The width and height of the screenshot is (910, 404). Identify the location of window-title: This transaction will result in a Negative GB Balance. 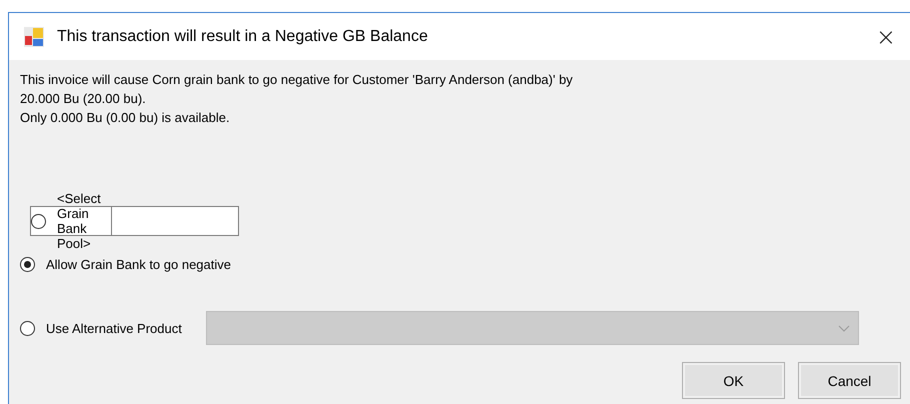
(243, 37).